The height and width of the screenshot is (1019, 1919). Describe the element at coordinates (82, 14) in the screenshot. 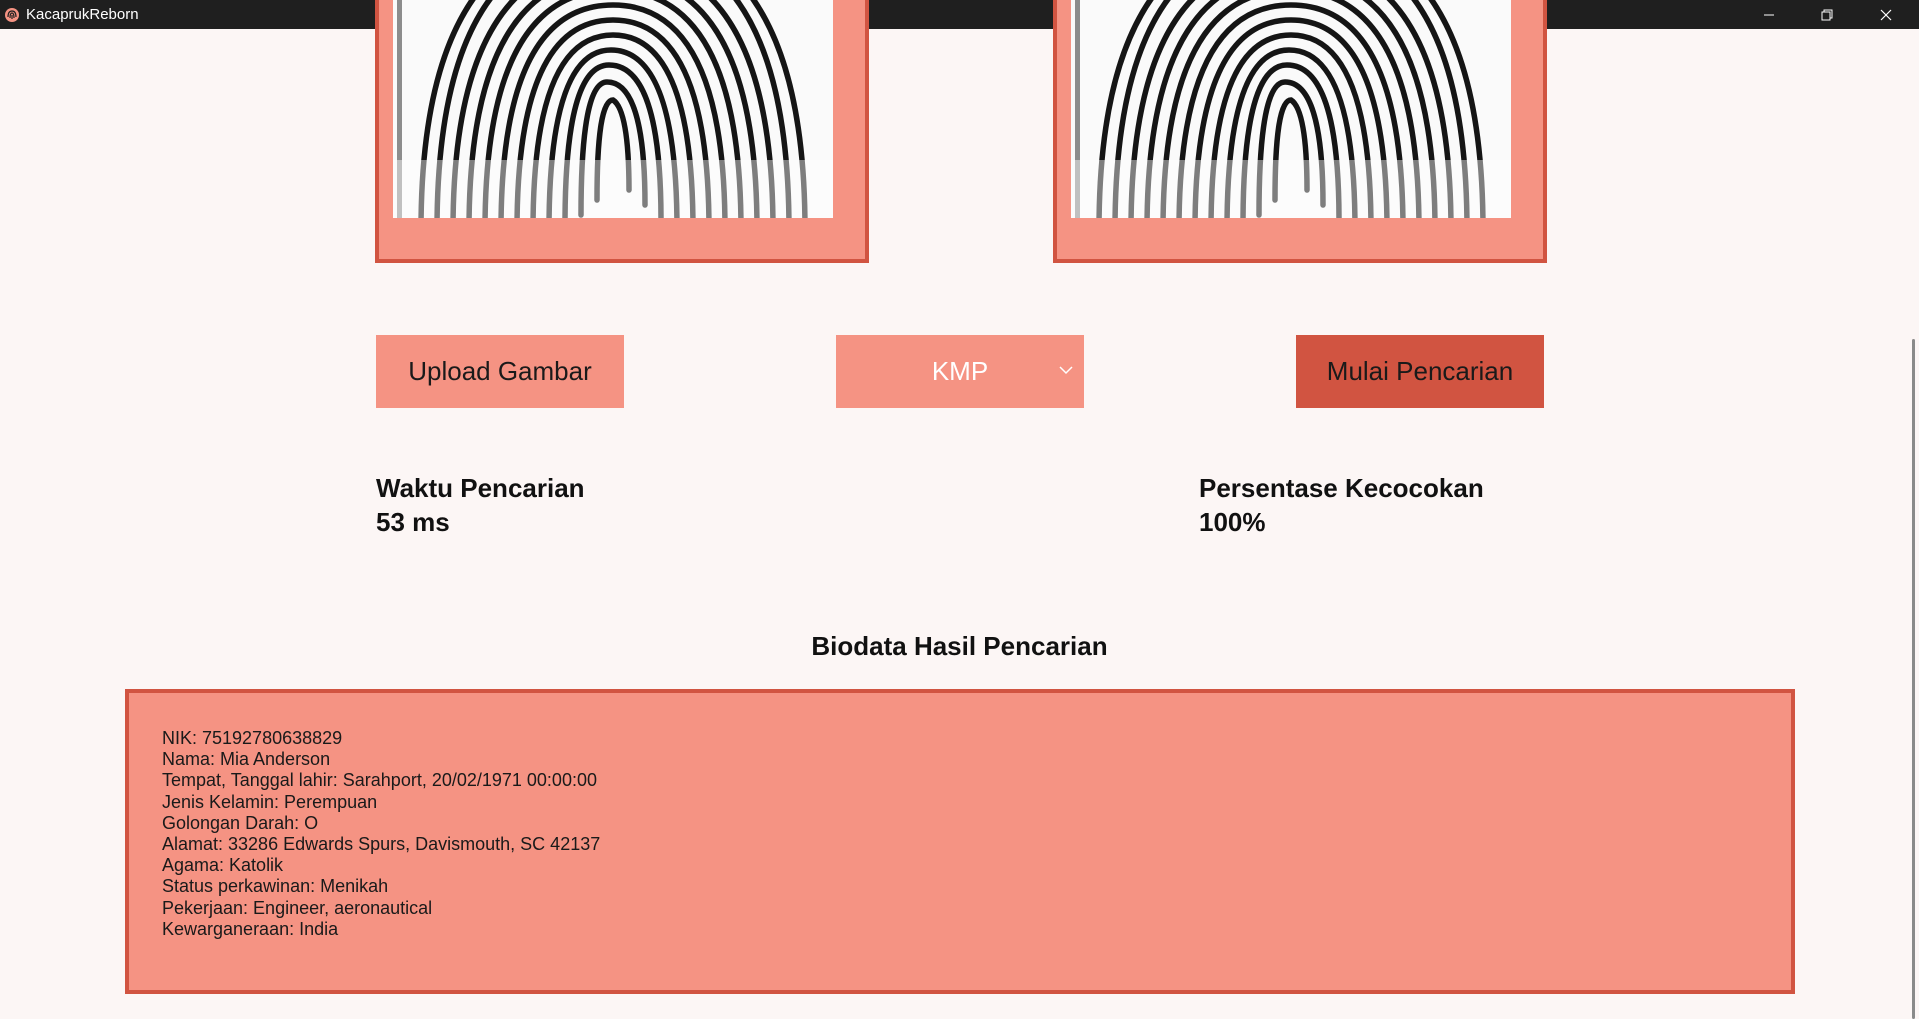

I see `app-title: KacaprukReborn` at that location.